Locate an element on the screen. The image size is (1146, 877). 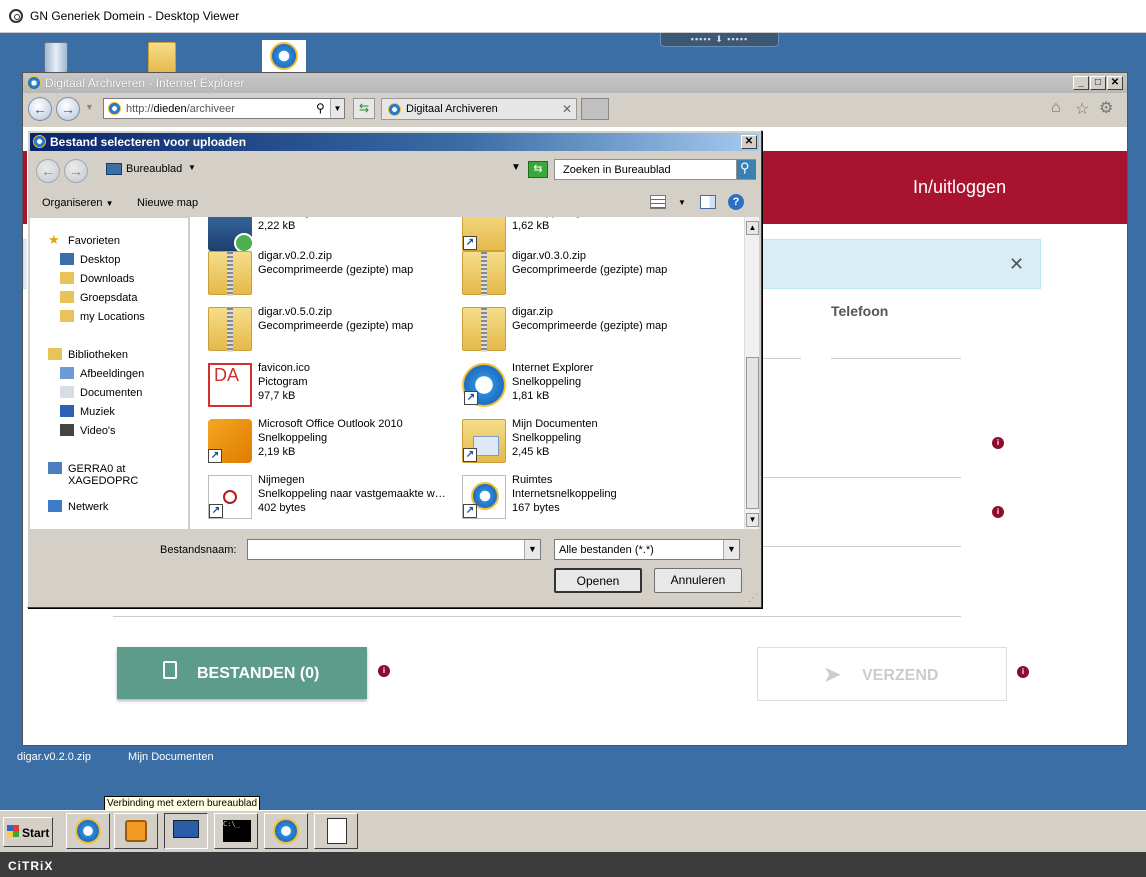
file-list-scrollbar: ▲ ▼ is located at coordinates (751, 373).